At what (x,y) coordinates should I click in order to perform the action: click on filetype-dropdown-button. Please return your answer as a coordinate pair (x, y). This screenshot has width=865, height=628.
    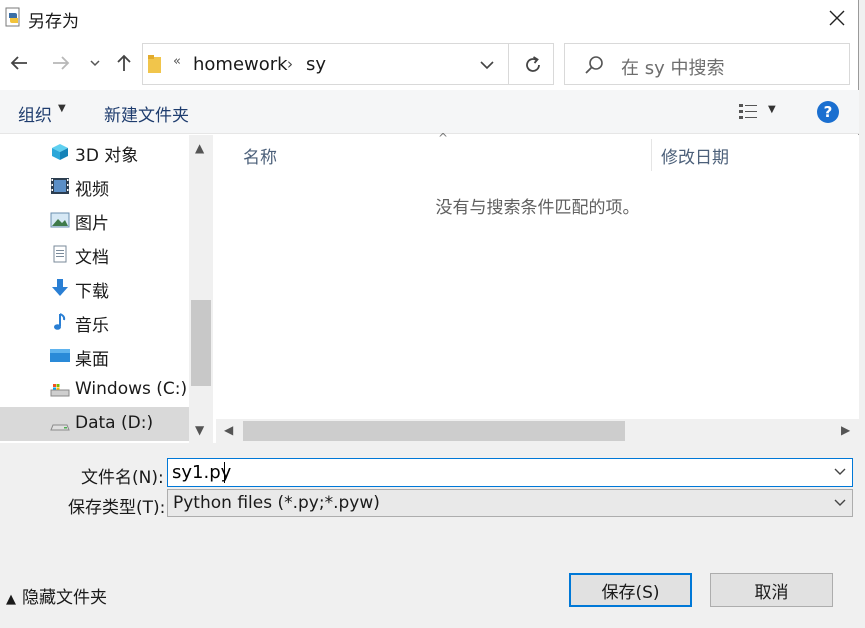
    Looking at the image, I should click on (840, 503).